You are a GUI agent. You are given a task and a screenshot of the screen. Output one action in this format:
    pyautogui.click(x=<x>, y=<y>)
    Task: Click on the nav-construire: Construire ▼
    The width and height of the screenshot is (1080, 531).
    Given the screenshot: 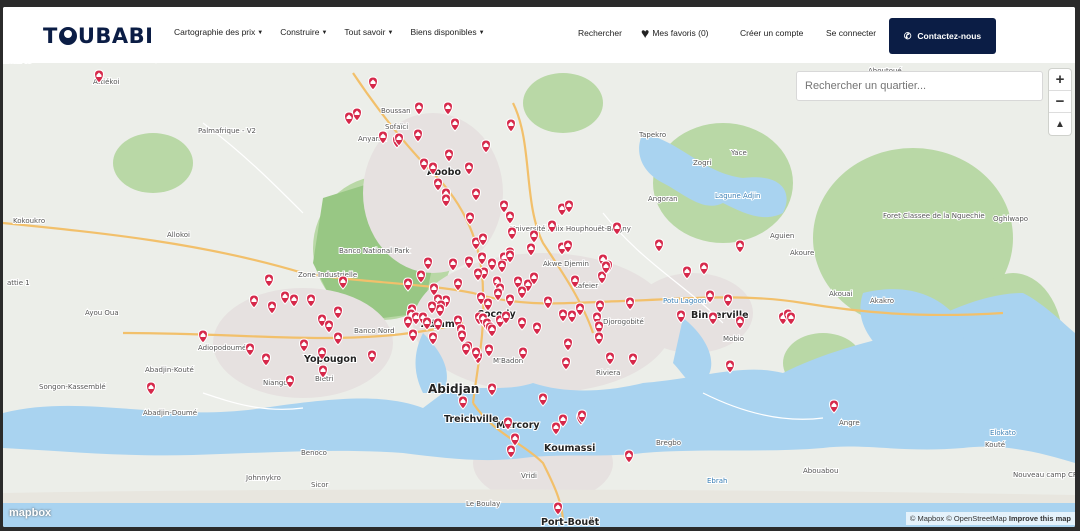 What is the action you would take?
    pyautogui.click(x=303, y=32)
    